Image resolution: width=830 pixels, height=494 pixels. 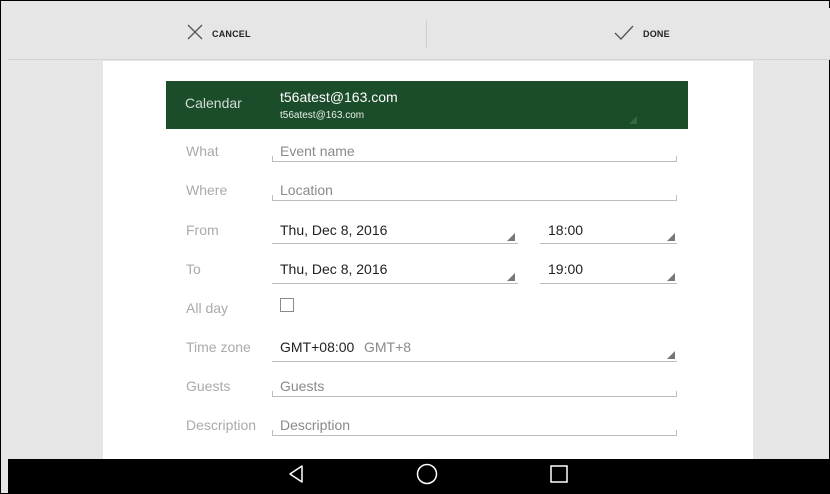 I want to click on time-zone-name: GMT+8, so click(x=388, y=347).